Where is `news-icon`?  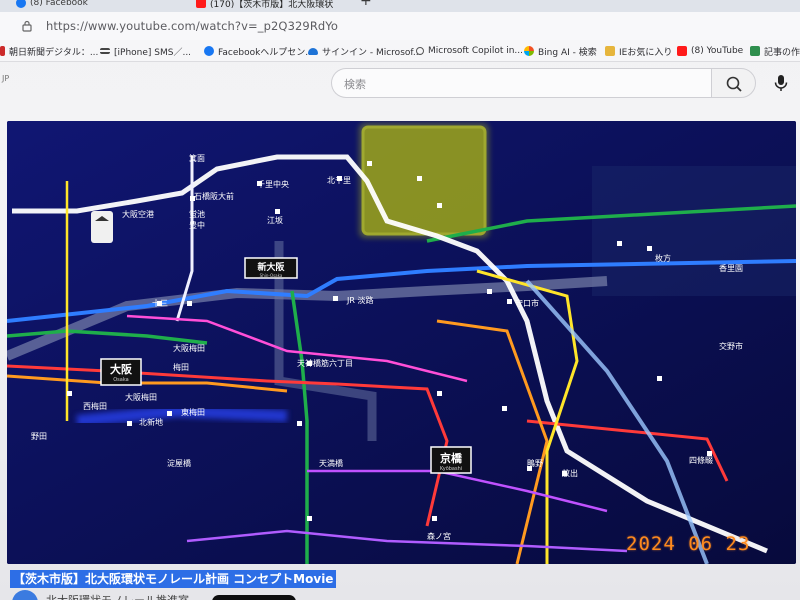 news-icon is located at coordinates (2, 51).